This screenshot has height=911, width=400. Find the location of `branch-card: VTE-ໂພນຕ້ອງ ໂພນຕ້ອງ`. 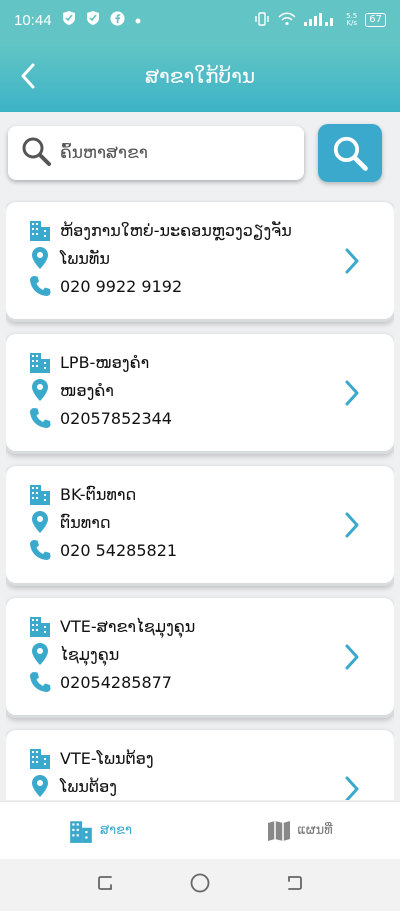

branch-card: VTE-ໂພນຕ້ອງ ໂພນຕ້ອງ is located at coordinates (200, 765).